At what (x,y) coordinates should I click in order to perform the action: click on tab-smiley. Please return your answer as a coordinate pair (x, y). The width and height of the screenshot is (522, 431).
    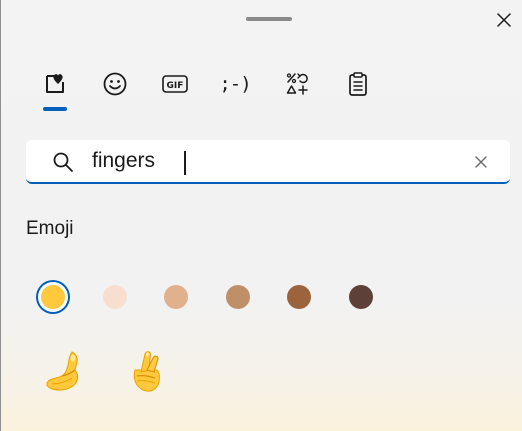
    Looking at the image, I should click on (115, 84).